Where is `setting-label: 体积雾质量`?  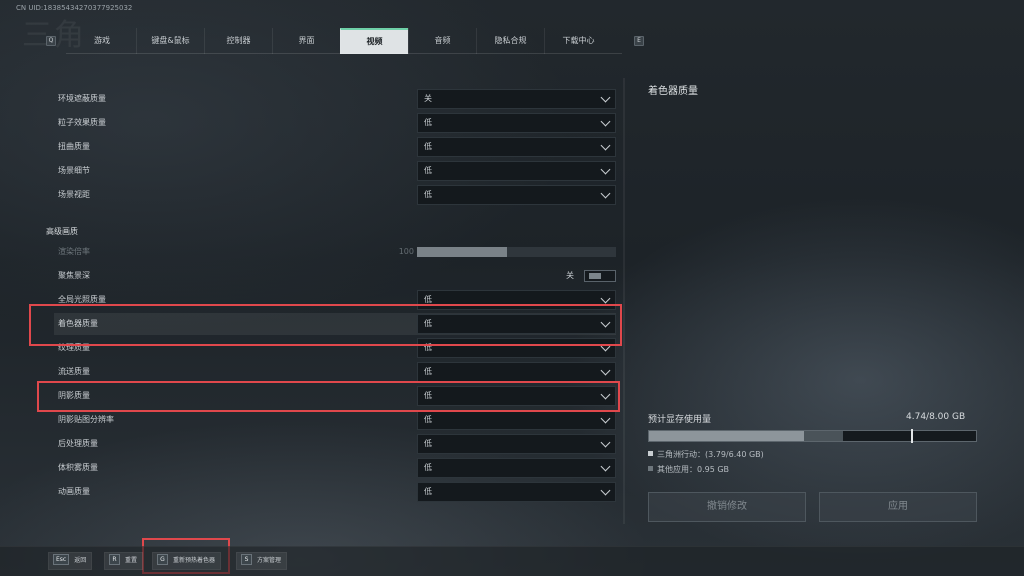 setting-label: 体积雾质量 is located at coordinates (78, 467).